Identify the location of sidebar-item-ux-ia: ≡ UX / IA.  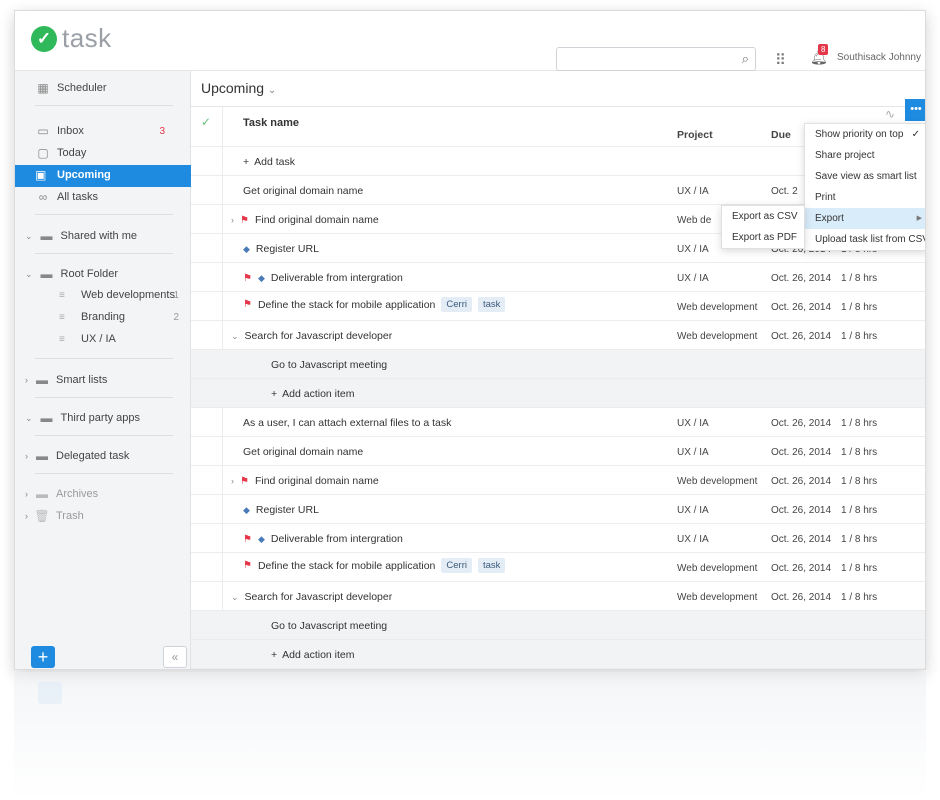
(119, 339).